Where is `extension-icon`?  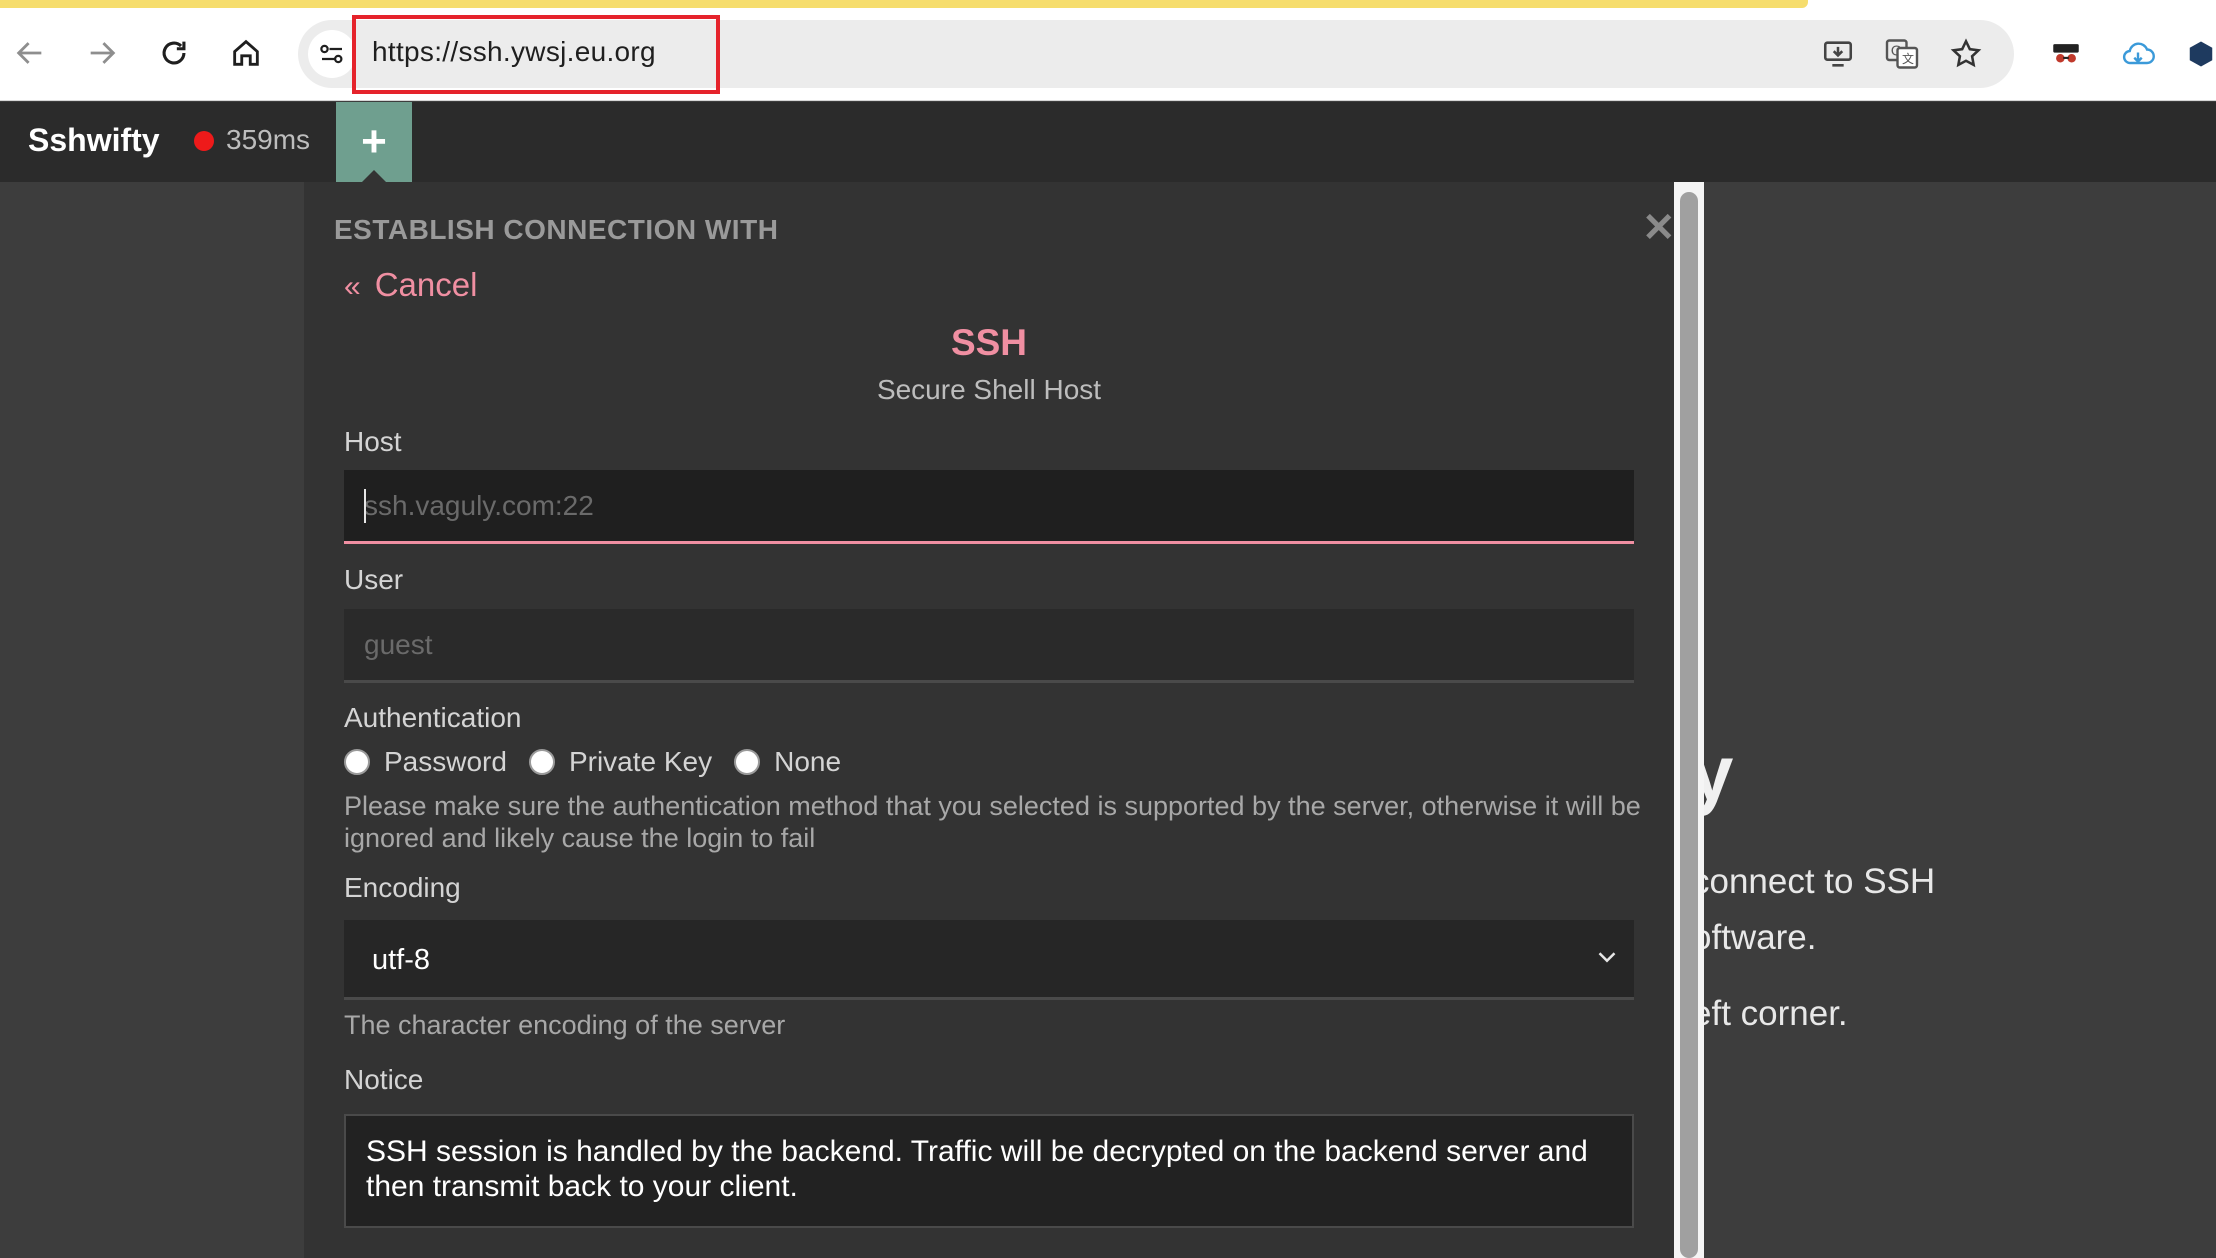
extension-icon is located at coordinates (2201, 54).